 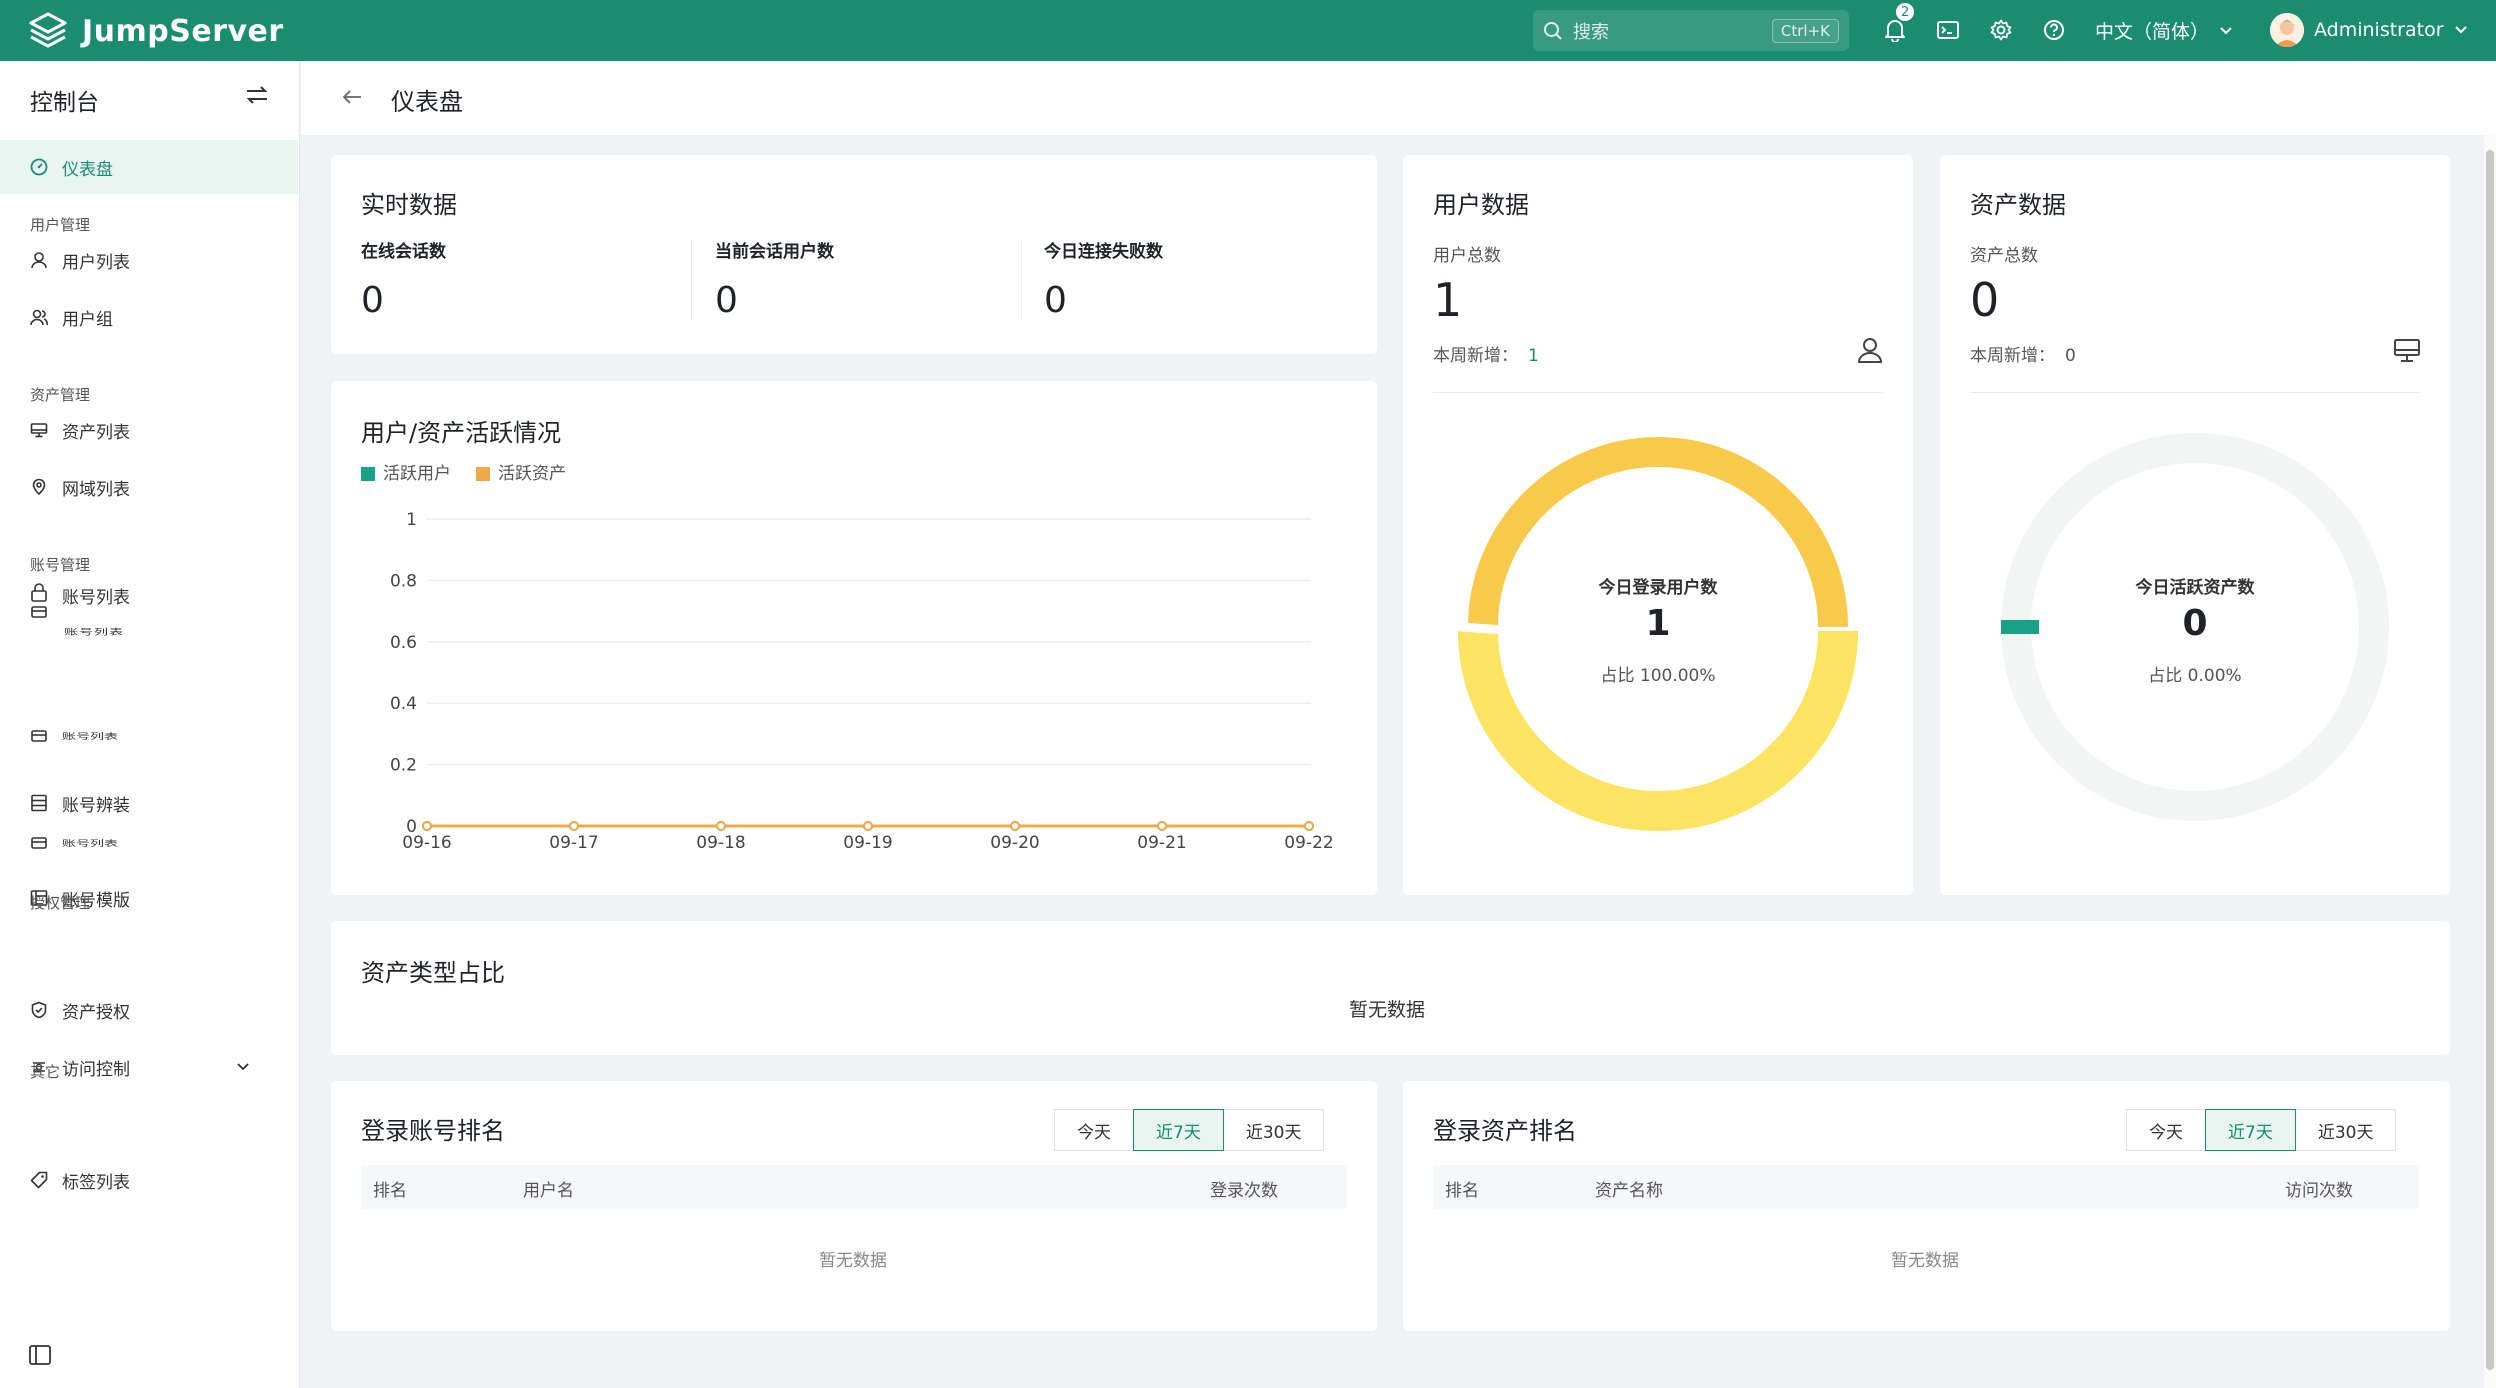 What do you see at coordinates (39, 803) in the screenshot?
I see `stack-icon` at bounding box center [39, 803].